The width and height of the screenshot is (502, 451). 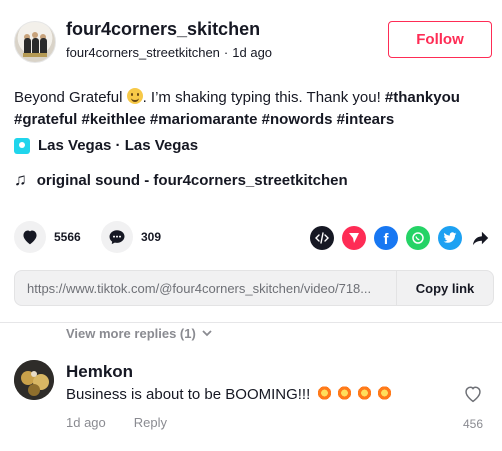 What do you see at coordinates (354, 238) in the screenshot?
I see `send-icon` at bounding box center [354, 238].